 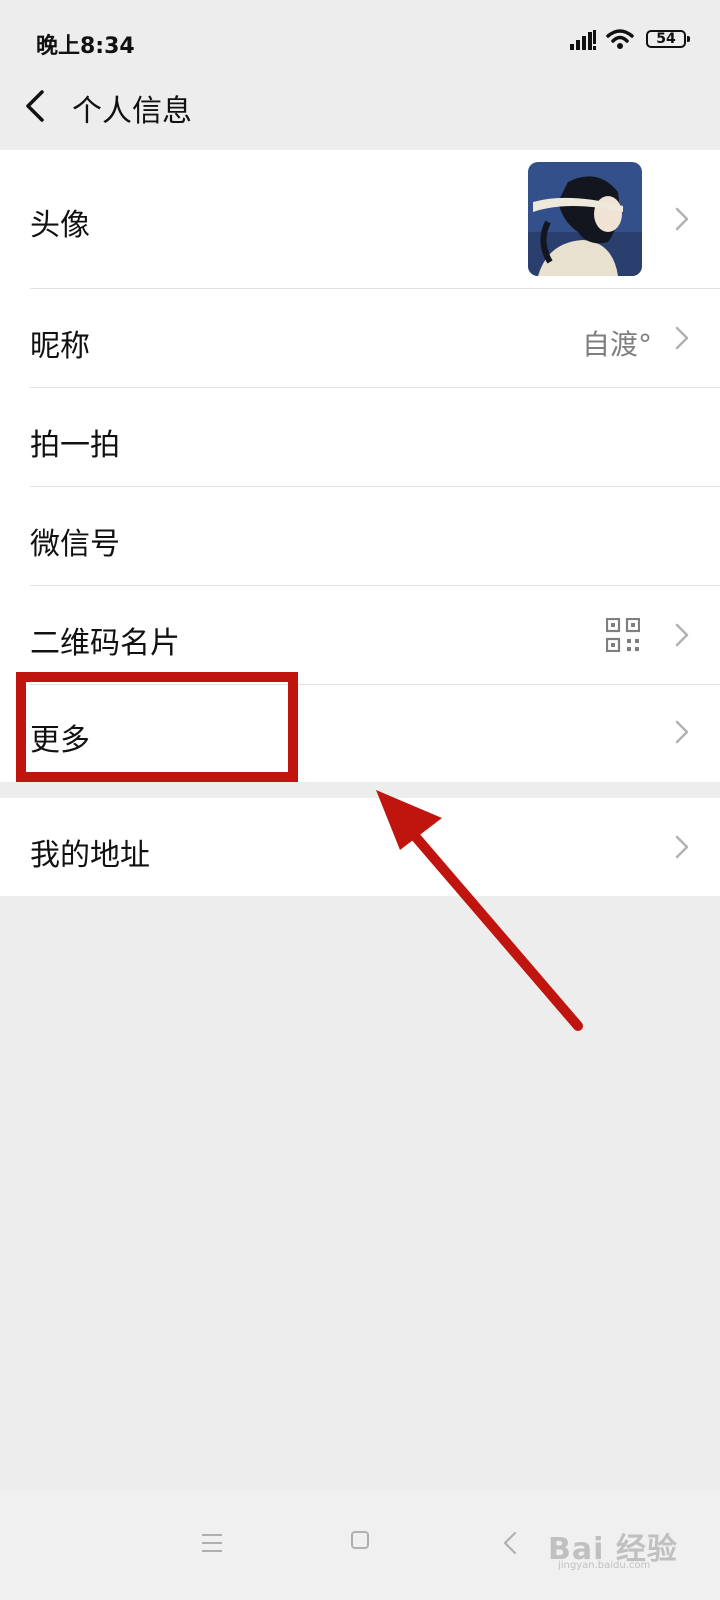 What do you see at coordinates (623, 635) in the screenshot?
I see `qr-code-icon` at bounding box center [623, 635].